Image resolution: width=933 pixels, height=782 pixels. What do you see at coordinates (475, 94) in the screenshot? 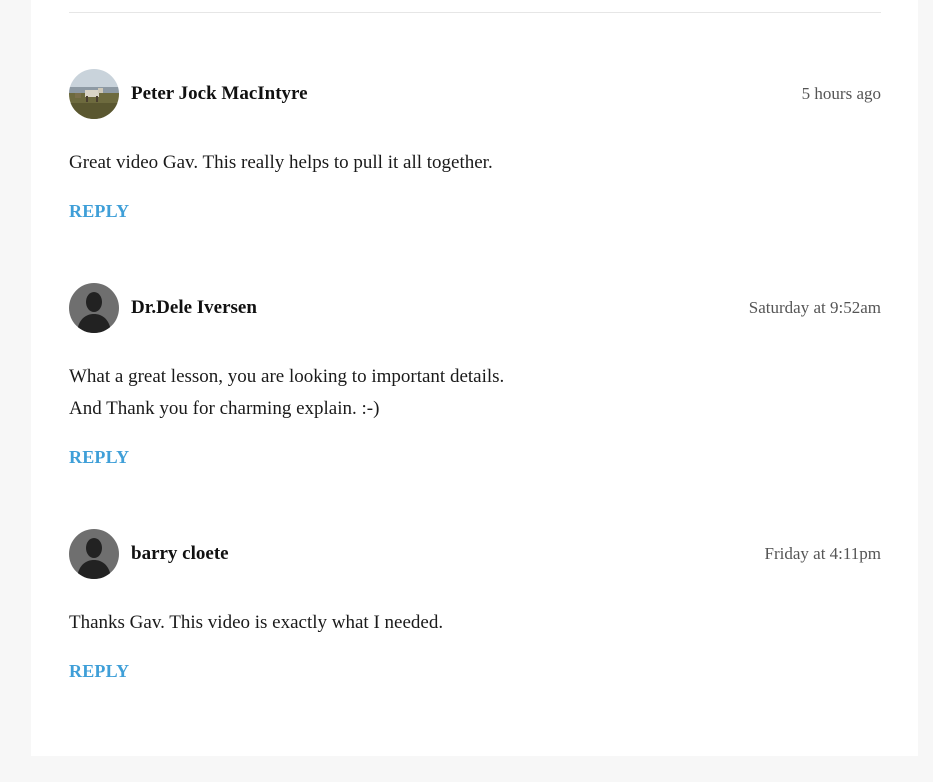
I see `comment-header: Peter Jock MacIntyre 5 hours ago` at bounding box center [475, 94].